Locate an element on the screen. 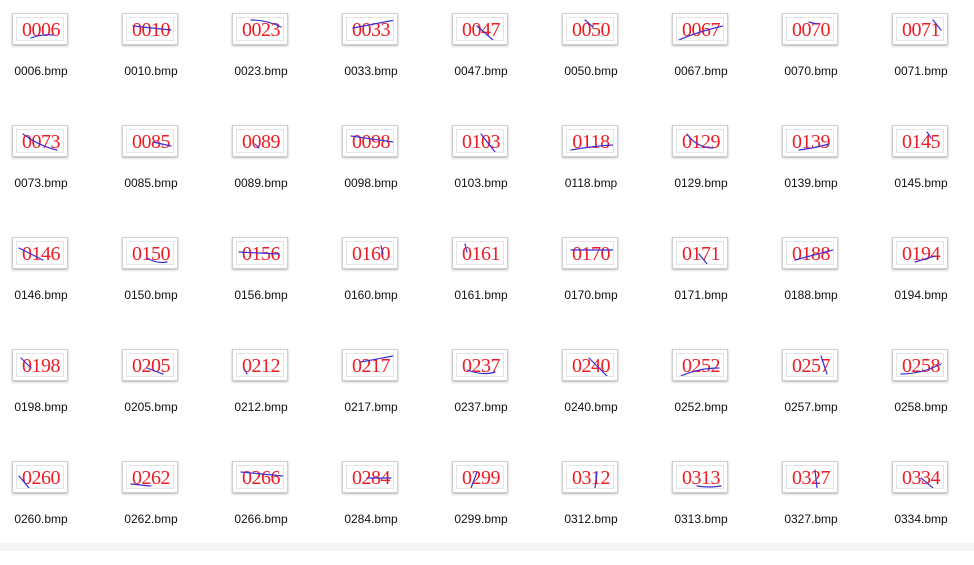 This screenshot has width=974, height=565. bitmap-thumbnail-icon: 0205 is located at coordinates (150, 365).